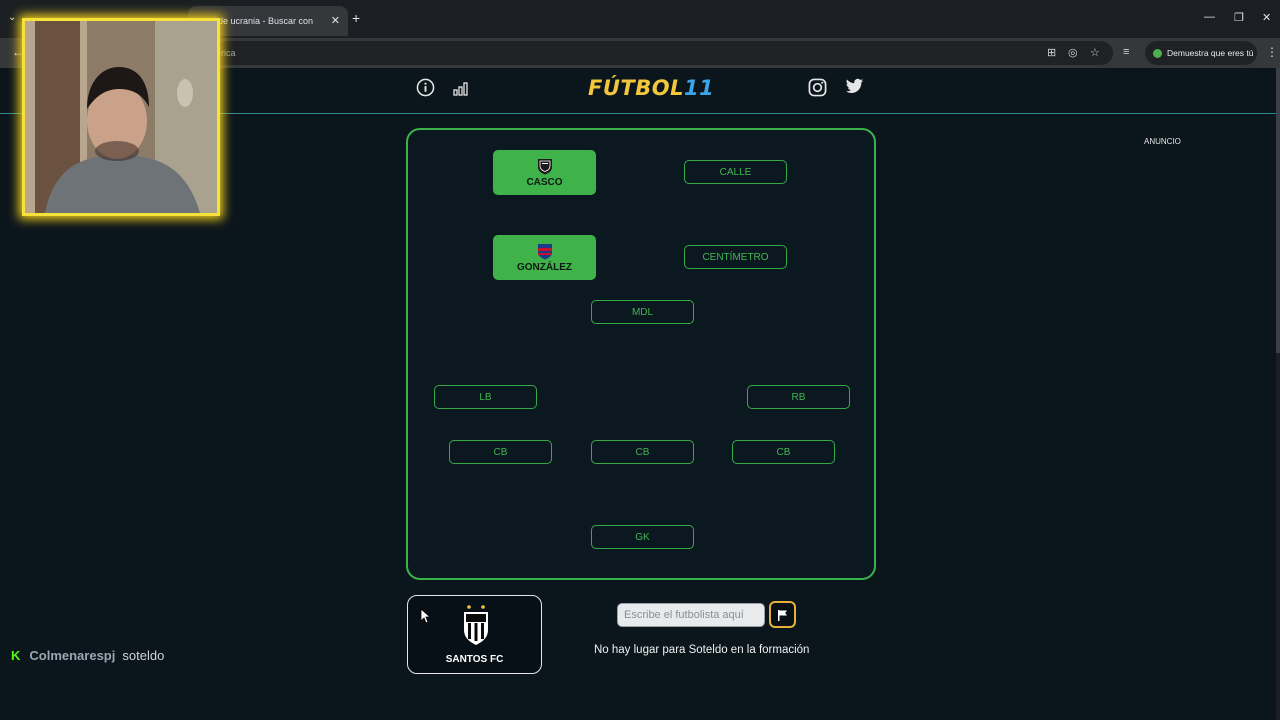  I want to click on slot-mdl: MDL, so click(642, 312).